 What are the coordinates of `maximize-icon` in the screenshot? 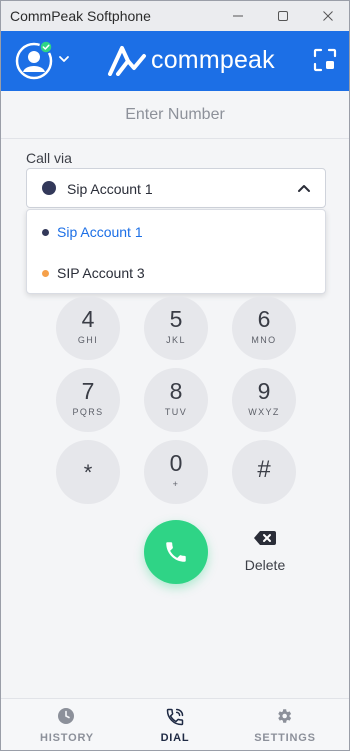 It's located at (283, 16).